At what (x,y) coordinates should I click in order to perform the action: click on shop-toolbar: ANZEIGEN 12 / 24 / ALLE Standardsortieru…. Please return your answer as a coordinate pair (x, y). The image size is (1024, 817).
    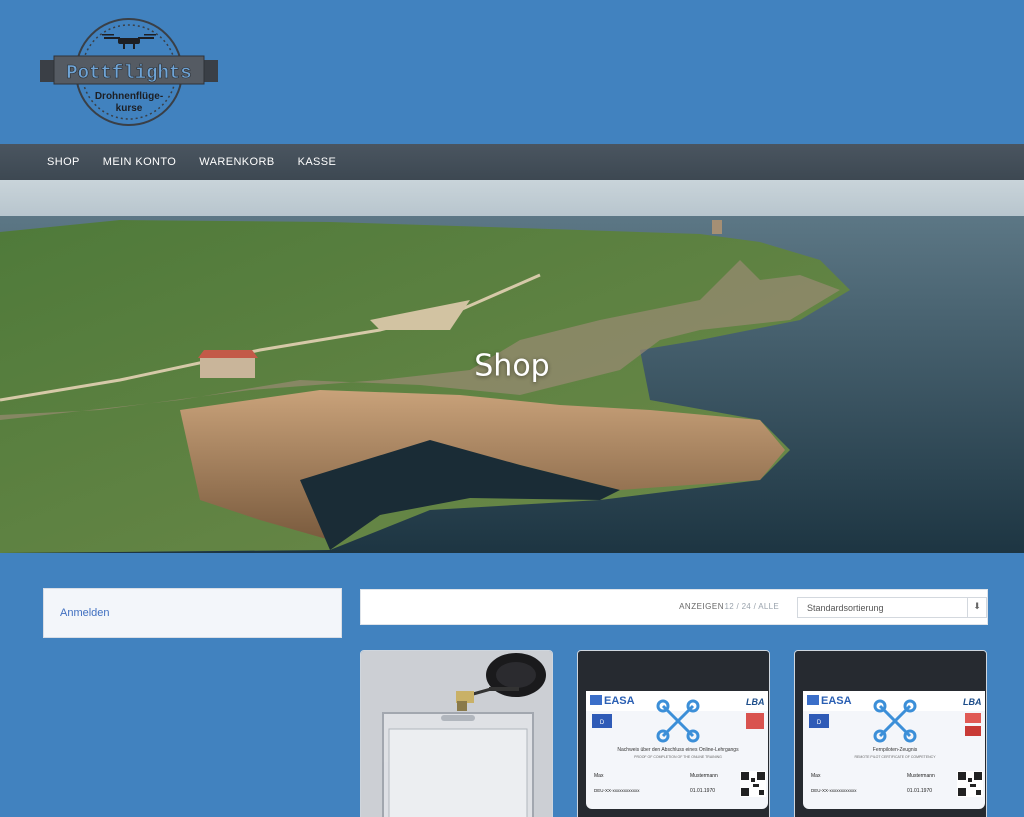
    Looking at the image, I should click on (674, 607).